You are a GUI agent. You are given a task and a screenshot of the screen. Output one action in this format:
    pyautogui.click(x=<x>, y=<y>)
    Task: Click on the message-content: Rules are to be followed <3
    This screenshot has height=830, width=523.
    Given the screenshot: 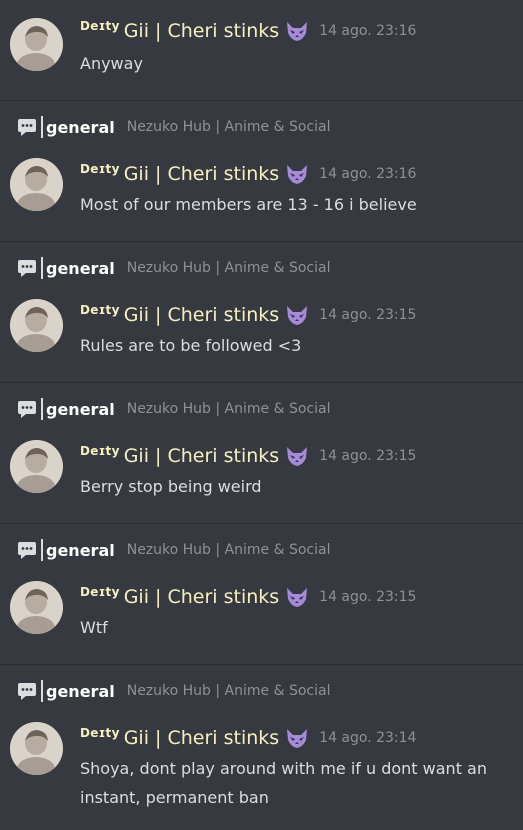 What is the action you would take?
    pyautogui.click(x=191, y=345)
    